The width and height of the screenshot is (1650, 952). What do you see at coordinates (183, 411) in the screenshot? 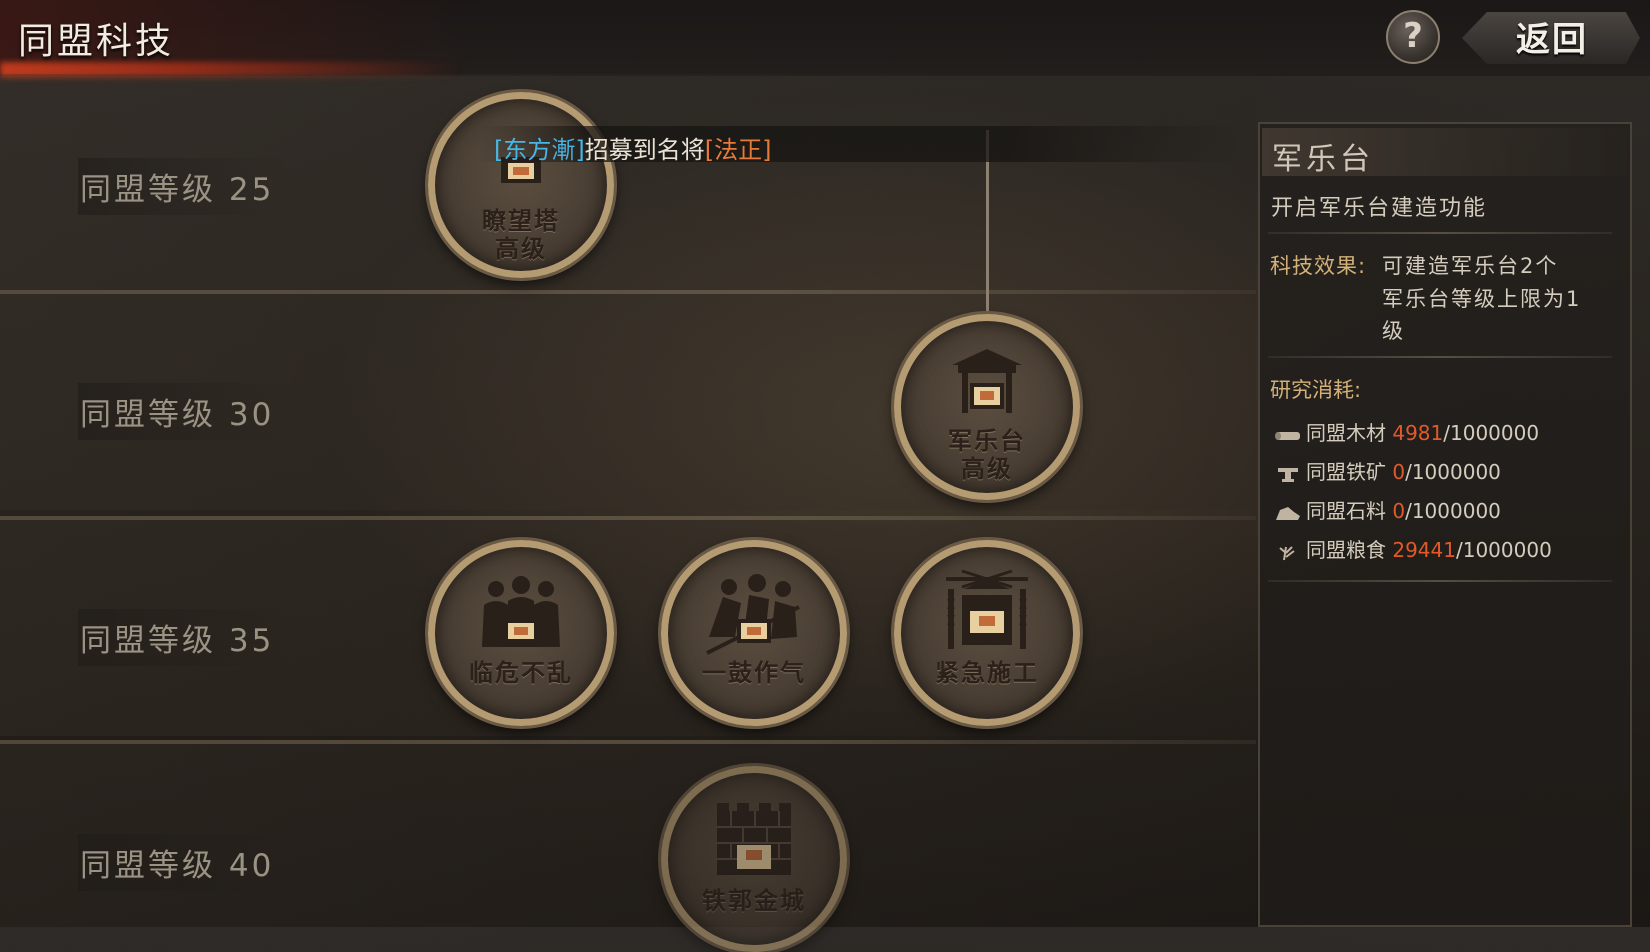
I see `level-label: 同盟等级 30` at bounding box center [183, 411].